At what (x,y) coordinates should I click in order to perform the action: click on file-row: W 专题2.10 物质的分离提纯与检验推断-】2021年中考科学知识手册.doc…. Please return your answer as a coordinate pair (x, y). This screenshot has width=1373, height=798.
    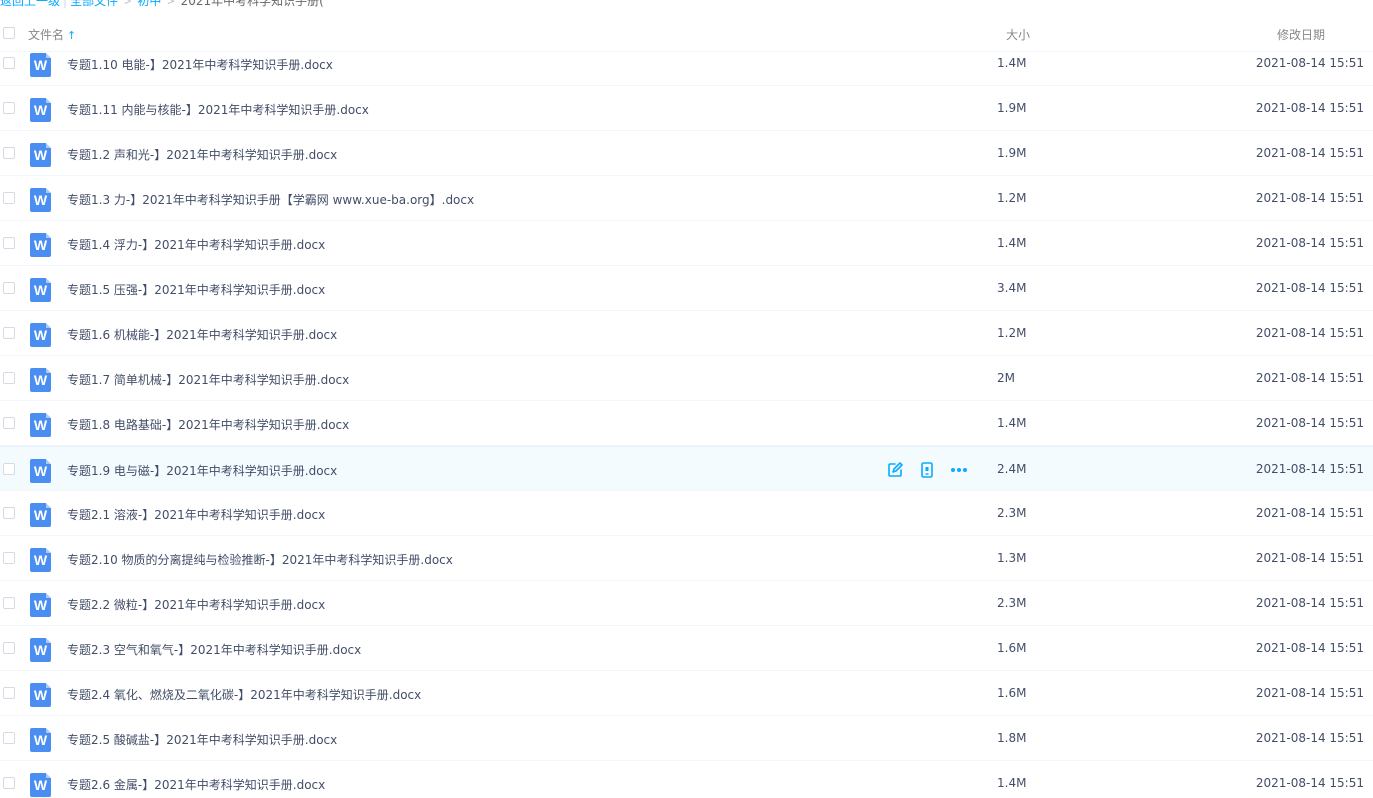
    Looking at the image, I should click on (686, 558).